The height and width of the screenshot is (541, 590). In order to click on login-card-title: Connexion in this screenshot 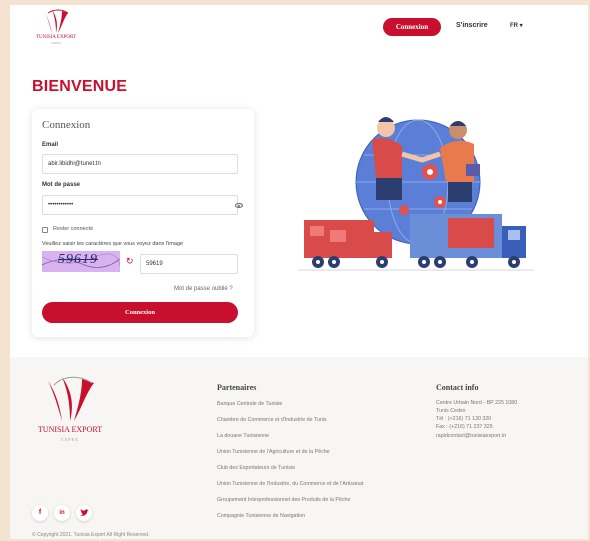, I will do `click(66, 125)`.